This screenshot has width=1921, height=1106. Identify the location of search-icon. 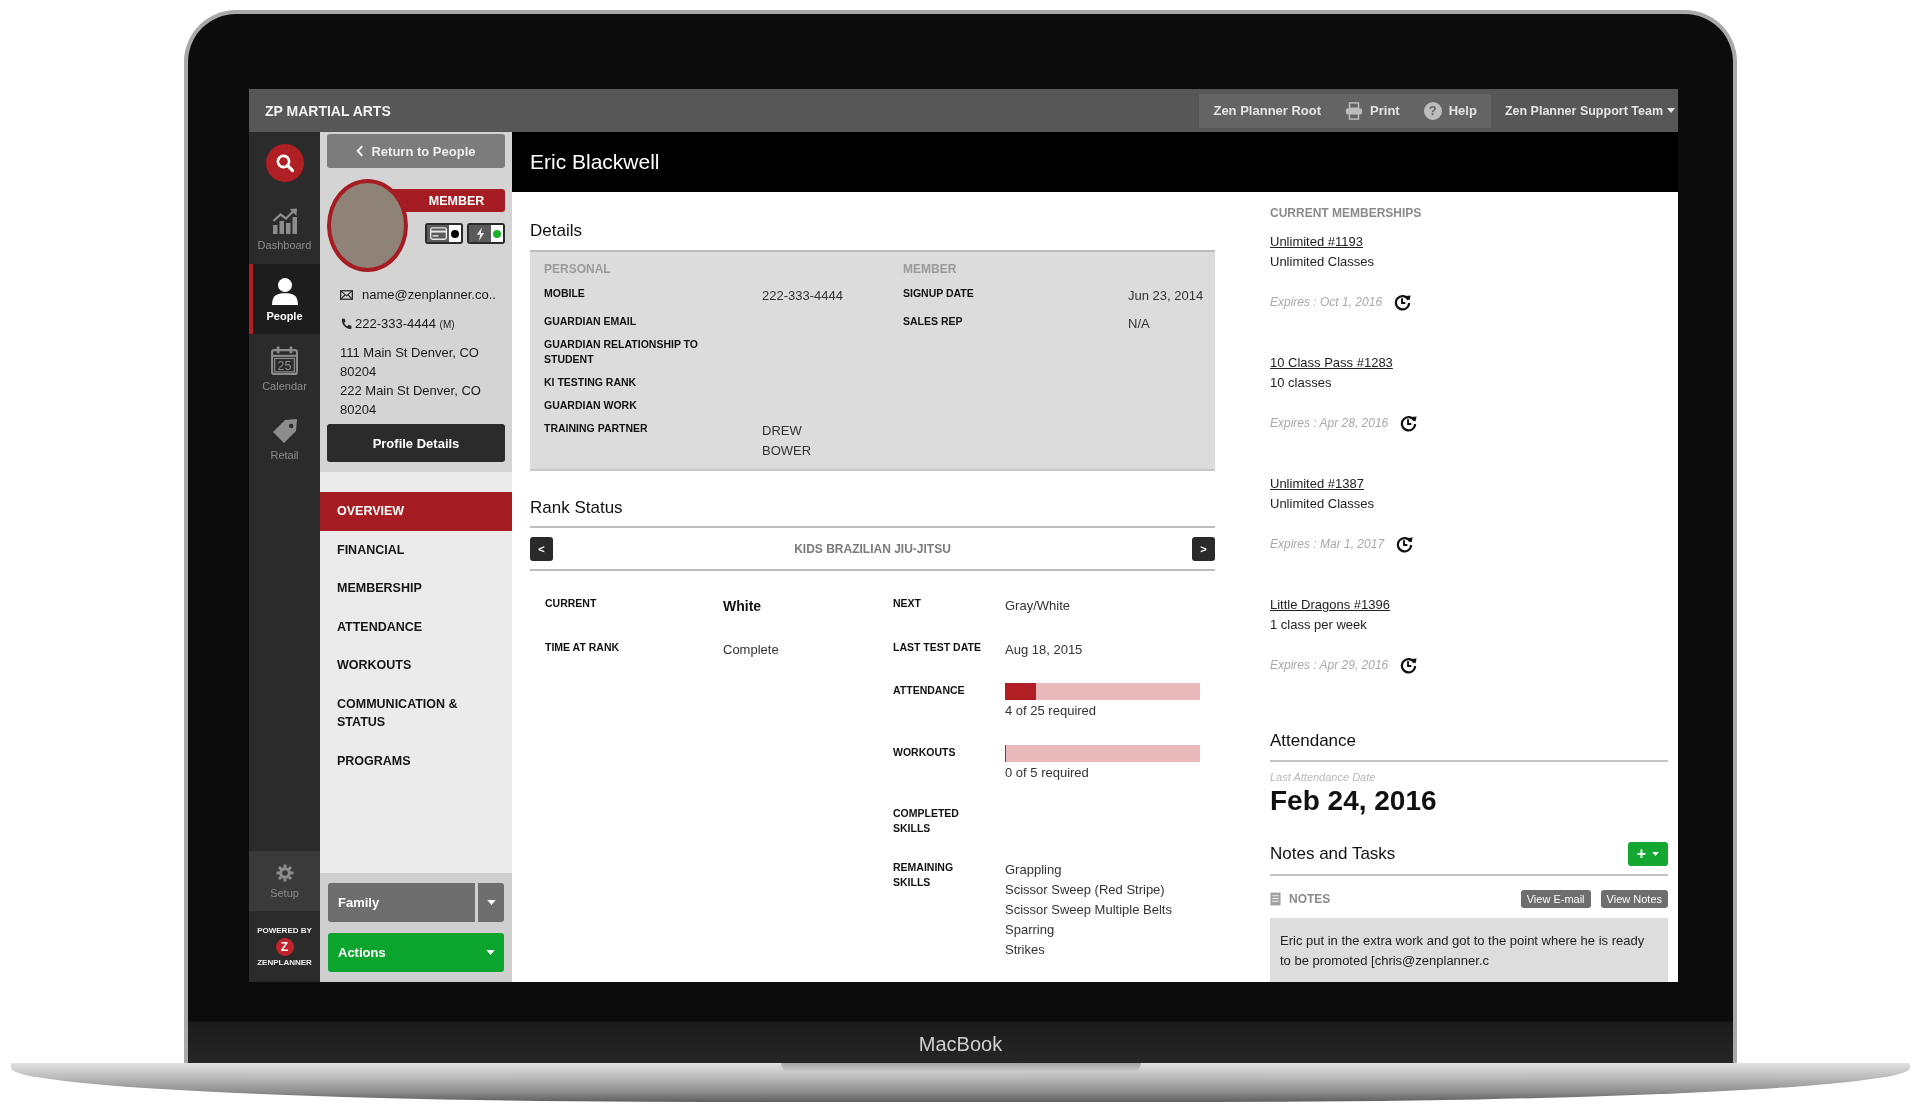
(284, 163).